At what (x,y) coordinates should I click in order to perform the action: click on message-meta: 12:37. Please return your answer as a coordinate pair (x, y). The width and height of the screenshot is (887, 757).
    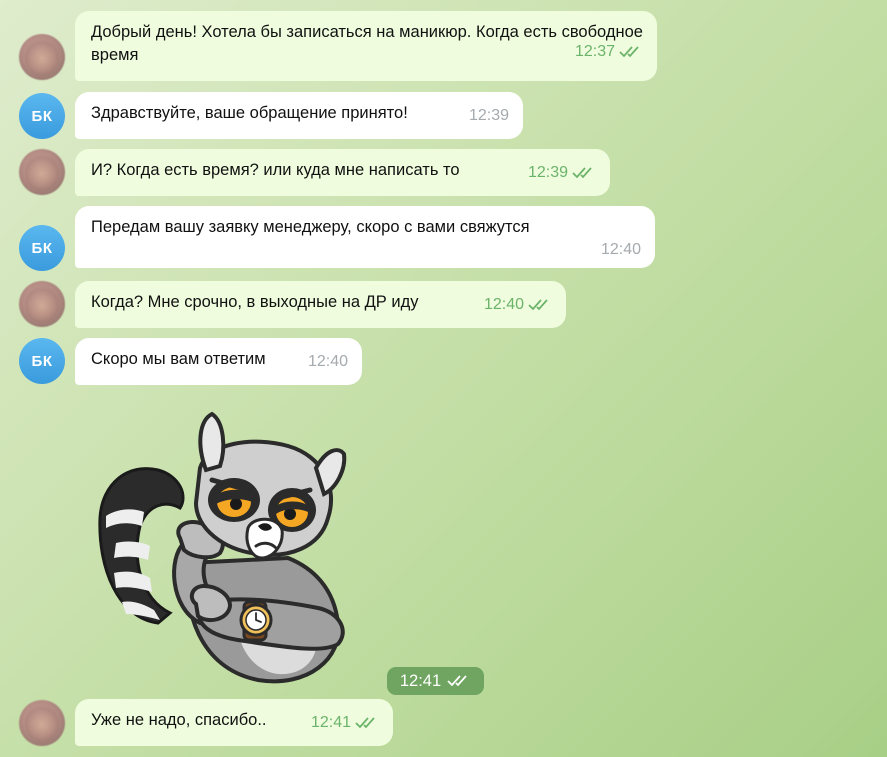
    Looking at the image, I should click on (609, 52).